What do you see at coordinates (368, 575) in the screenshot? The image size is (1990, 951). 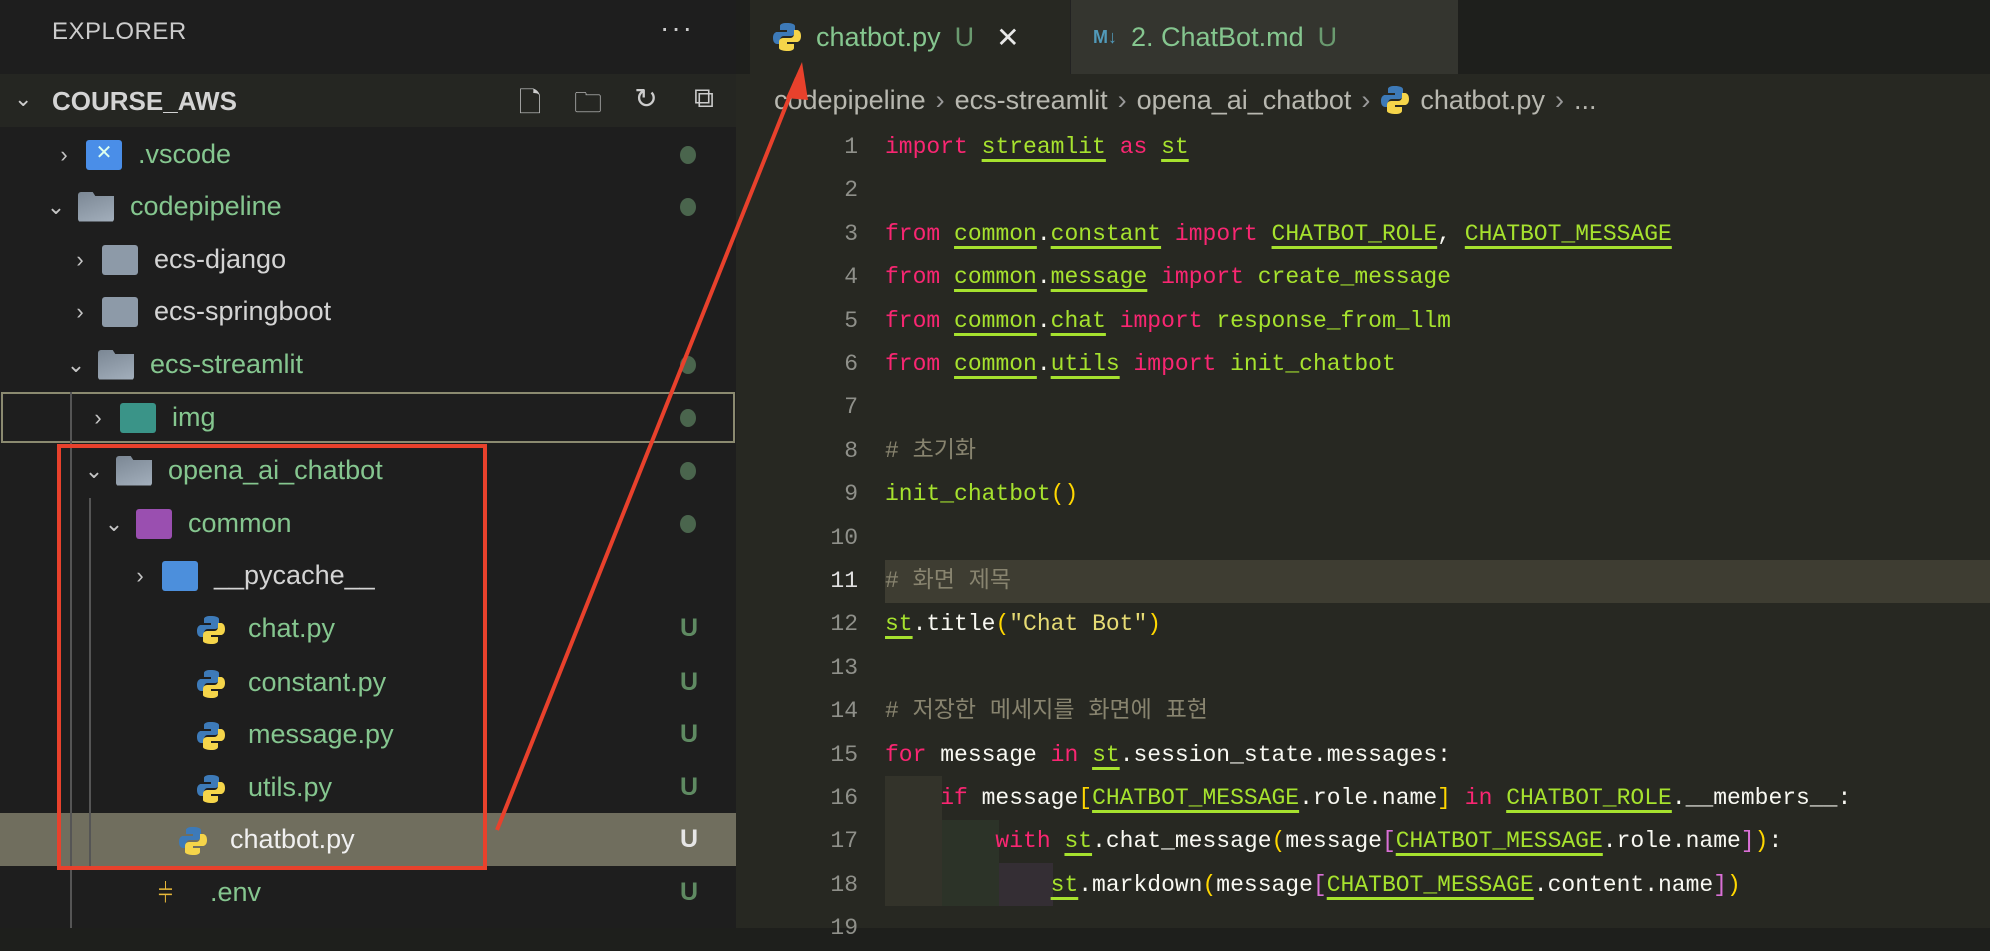 I see `tree-item-pycache: › __pycache__` at bounding box center [368, 575].